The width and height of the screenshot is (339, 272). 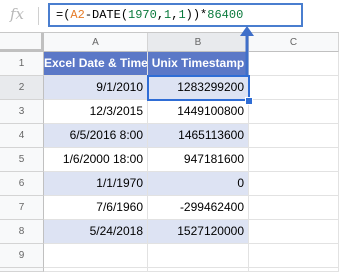 What do you see at coordinates (63, 15) in the screenshot?
I see `formula-text-part: =(` at bounding box center [63, 15].